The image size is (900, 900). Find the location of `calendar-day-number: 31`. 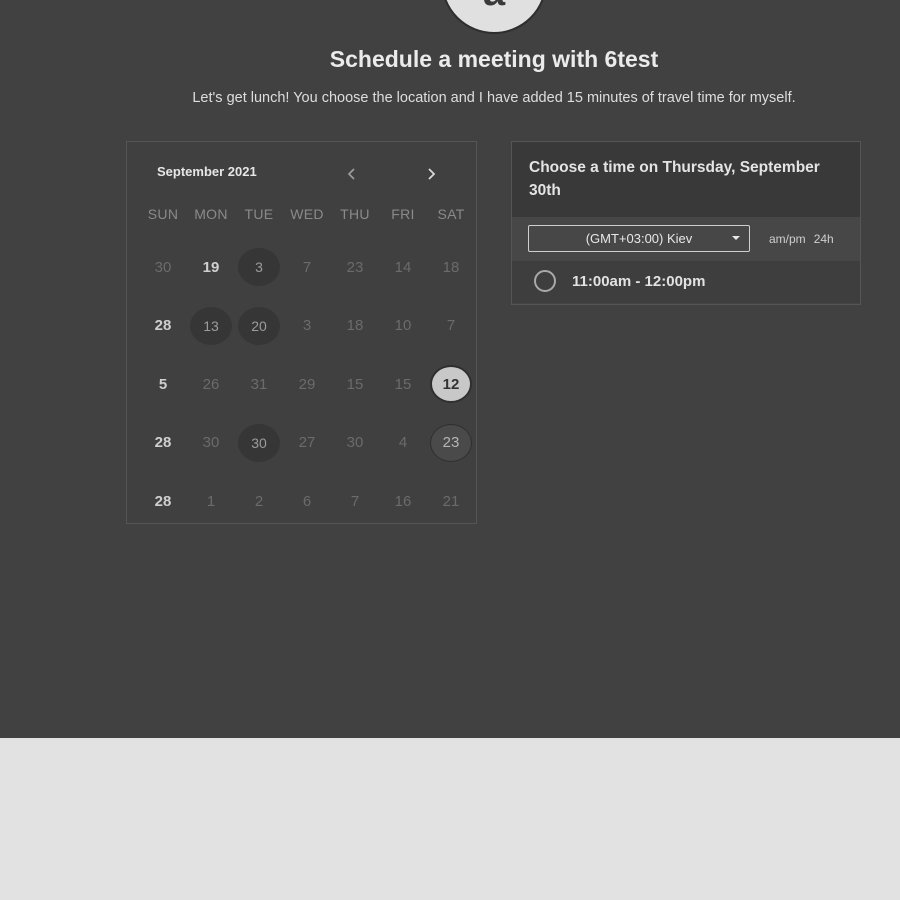

calendar-day-number: 31 is located at coordinates (259, 384).